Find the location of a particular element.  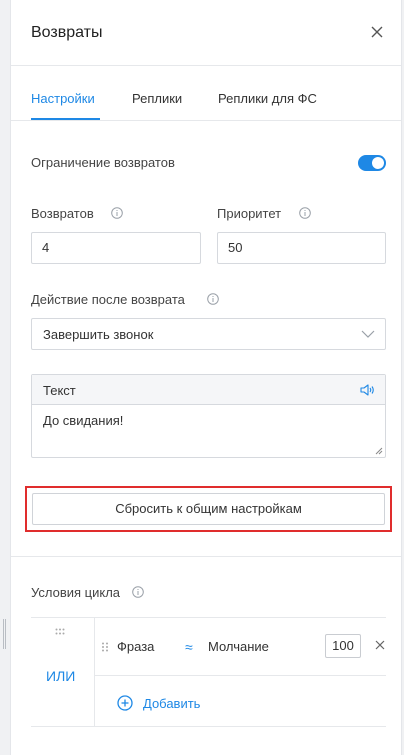

active-tab-indicator is located at coordinates (65, 119).